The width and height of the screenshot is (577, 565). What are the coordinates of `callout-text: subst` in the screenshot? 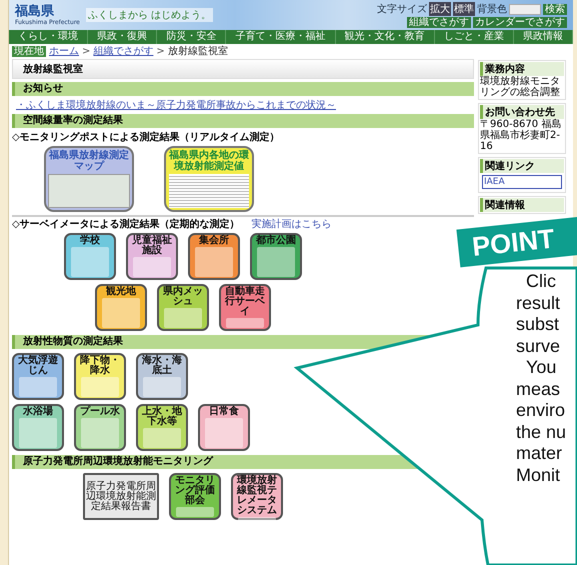 It's located at (538, 325).